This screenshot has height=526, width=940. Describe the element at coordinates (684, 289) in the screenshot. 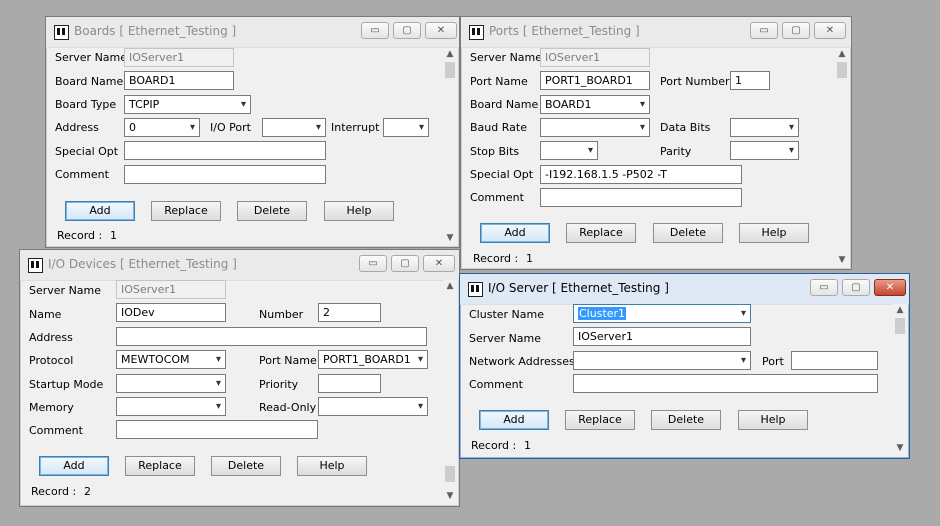

I see `io-server-titlebar: I/O Server [ Ethernet_Testing ] ▭ ▢ ✕` at that location.